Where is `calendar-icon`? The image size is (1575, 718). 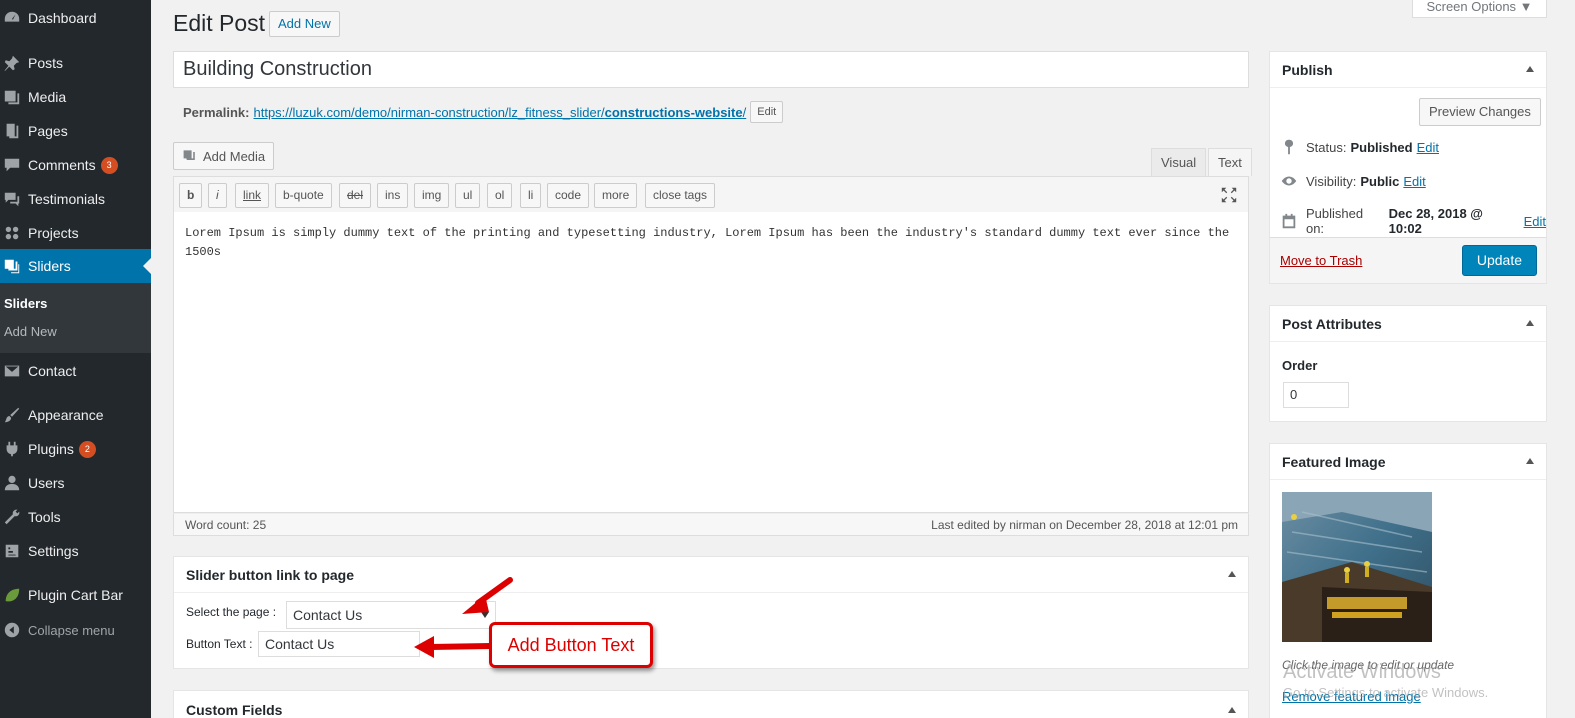 calendar-icon is located at coordinates (1289, 221).